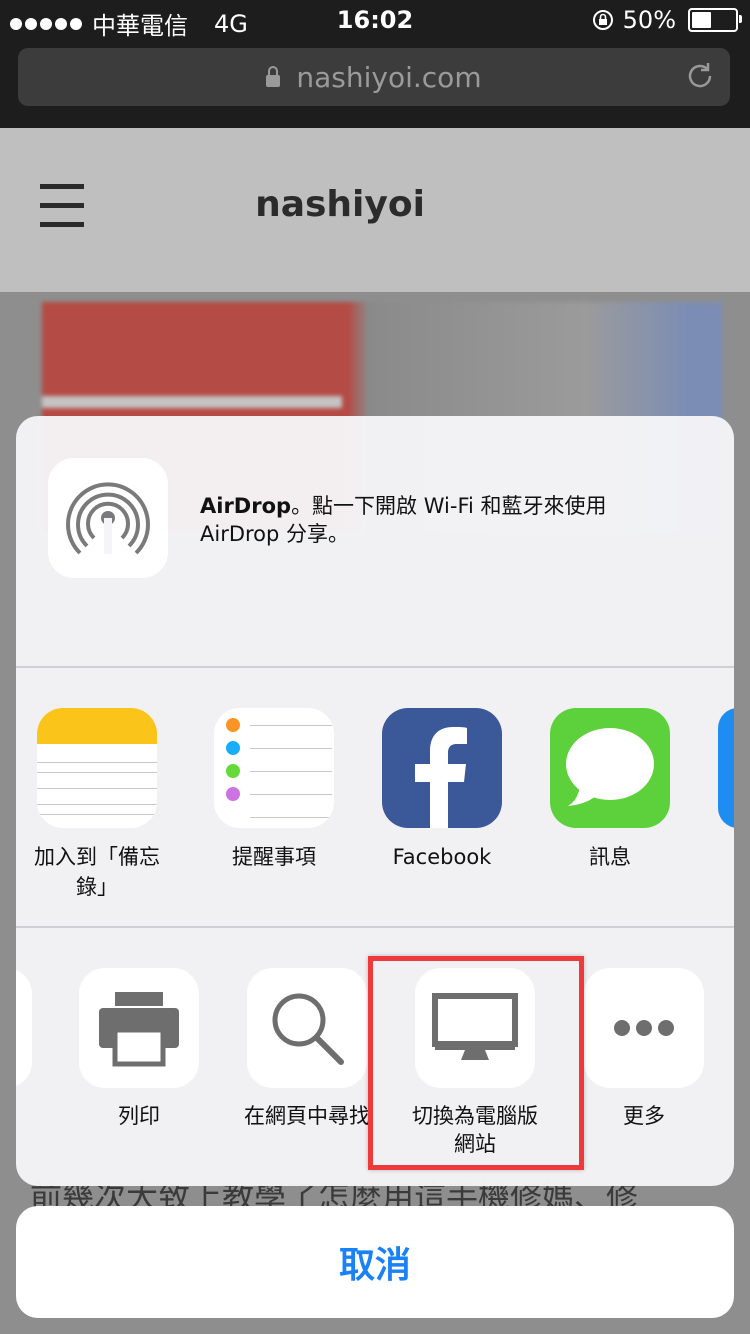 The width and height of the screenshot is (750, 1334). I want to click on rotation-lock-icon, so click(602, 20).